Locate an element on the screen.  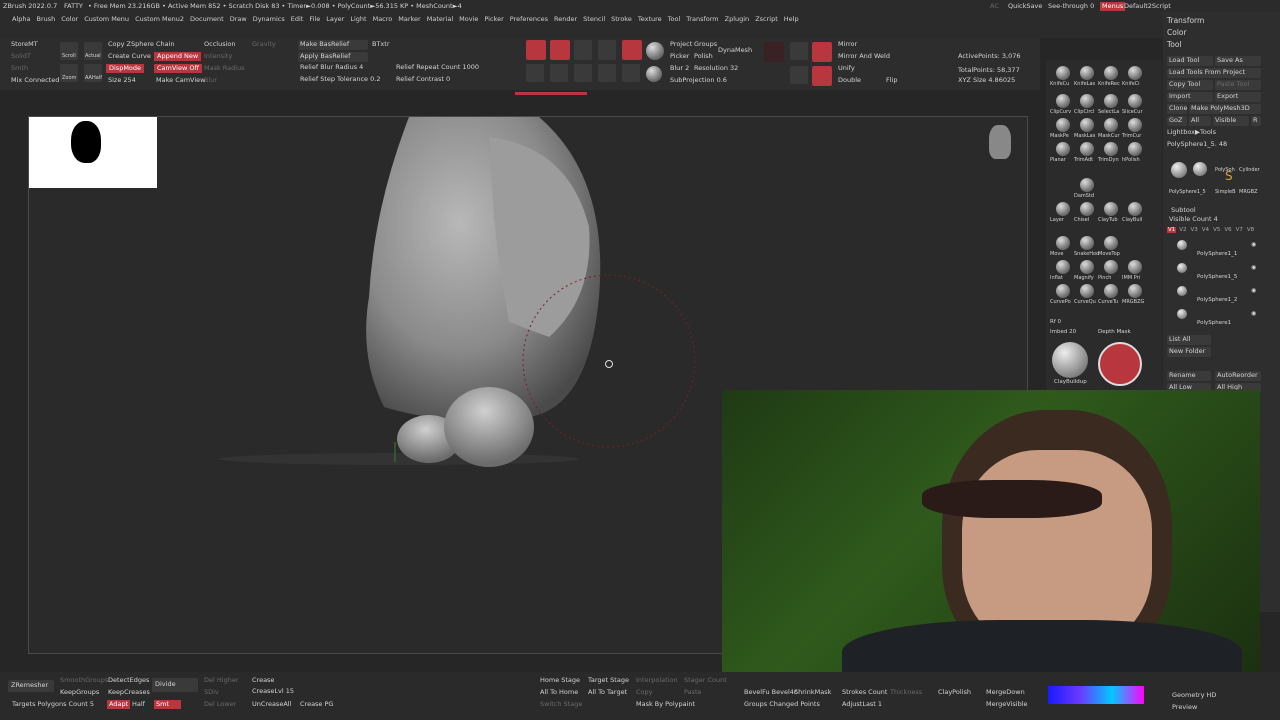
make-polymesh-button: Make PolyMesh3D is located at coordinates (1225, 109).